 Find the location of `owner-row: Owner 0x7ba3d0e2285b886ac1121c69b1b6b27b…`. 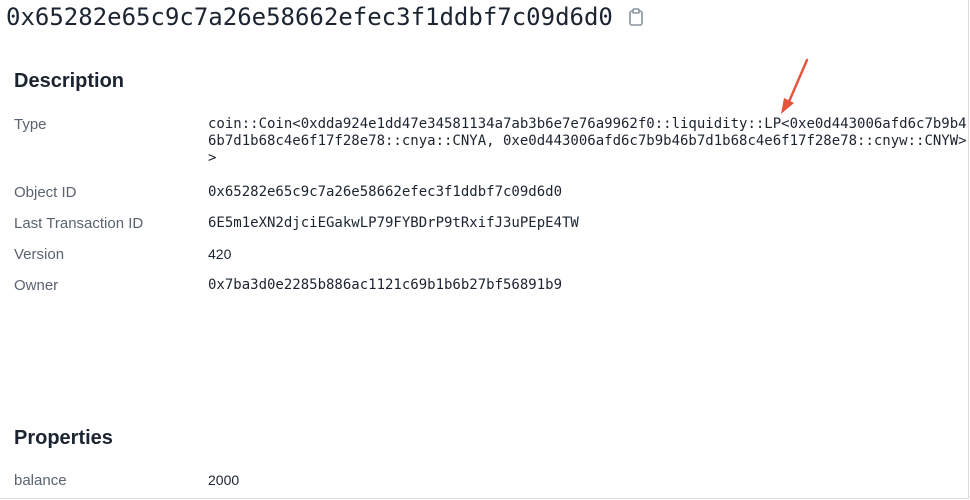

owner-row: Owner 0x7ba3d0e2285b886ac1121c69b1b6b27b… is located at coordinates (288, 285).